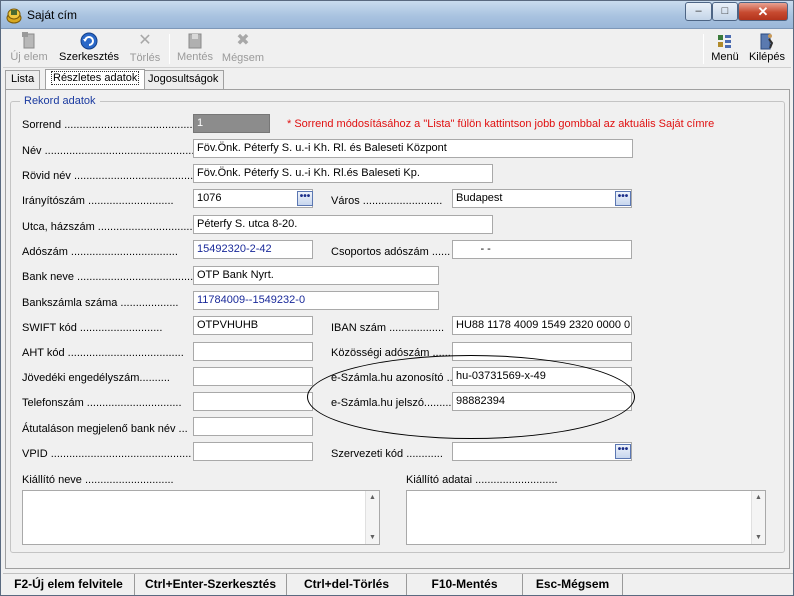  Describe the element at coordinates (763, 11) in the screenshot. I see `close-button: ✕` at that location.